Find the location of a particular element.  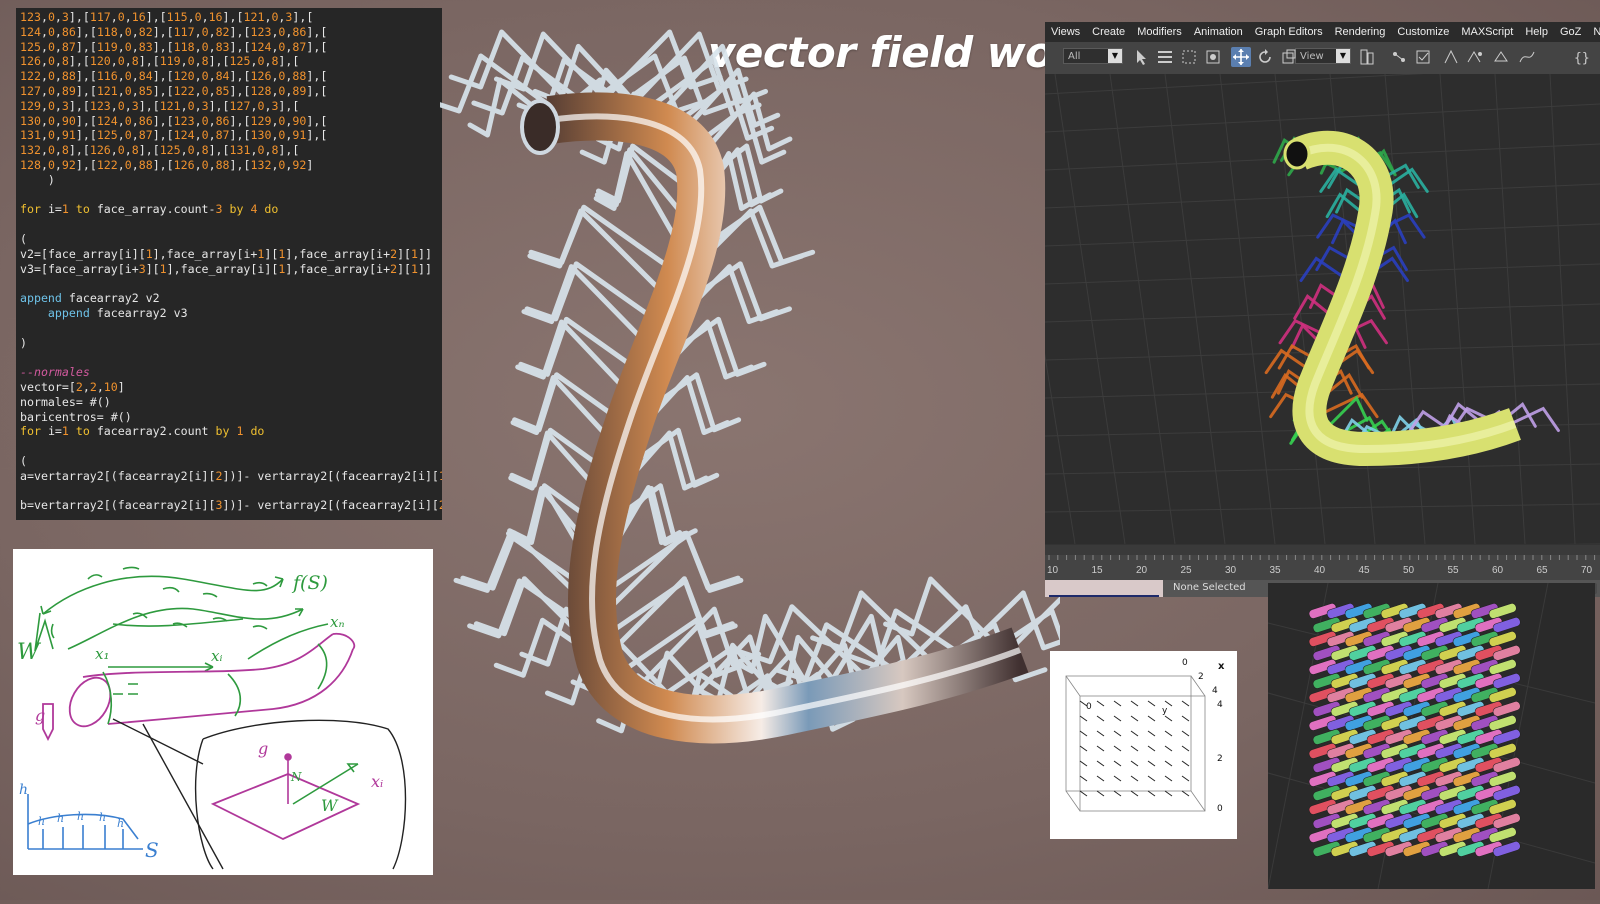

pivot-button is located at coordinates (1367, 57).